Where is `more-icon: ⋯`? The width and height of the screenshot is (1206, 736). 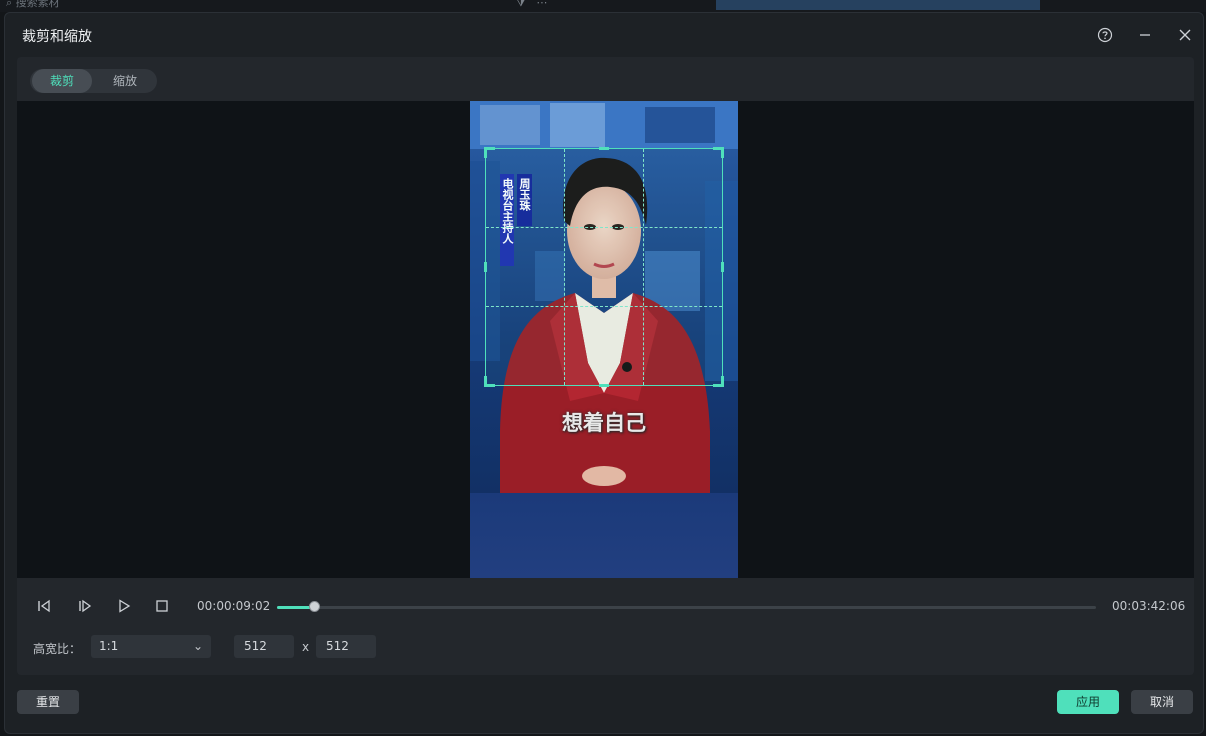 more-icon: ⋯ is located at coordinates (542, 4).